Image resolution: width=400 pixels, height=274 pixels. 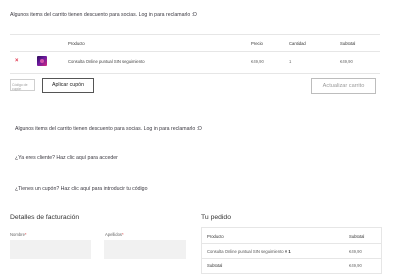 What do you see at coordinates (145, 249) in the screenshot?
I see `last-name-field` at bounding box center [145, 249].